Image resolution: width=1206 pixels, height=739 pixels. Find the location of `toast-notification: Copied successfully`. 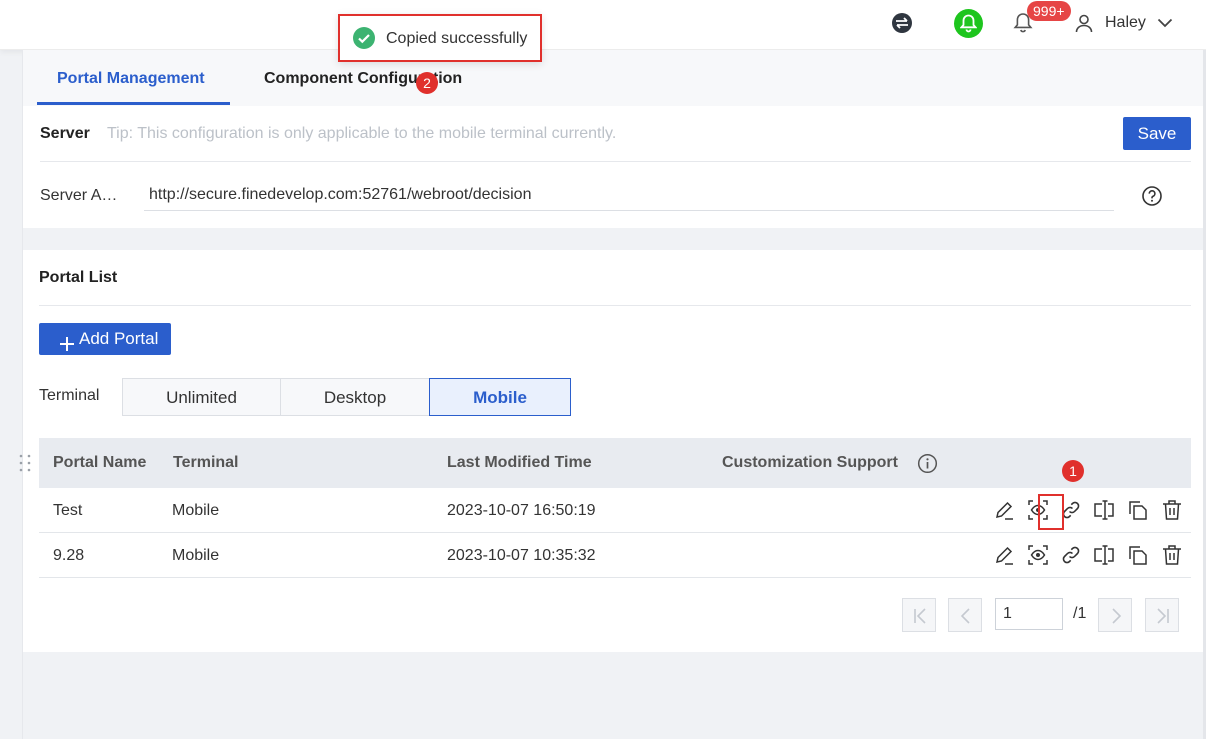

toast-notification: Copied successfully is located at coordinates (440, 38).